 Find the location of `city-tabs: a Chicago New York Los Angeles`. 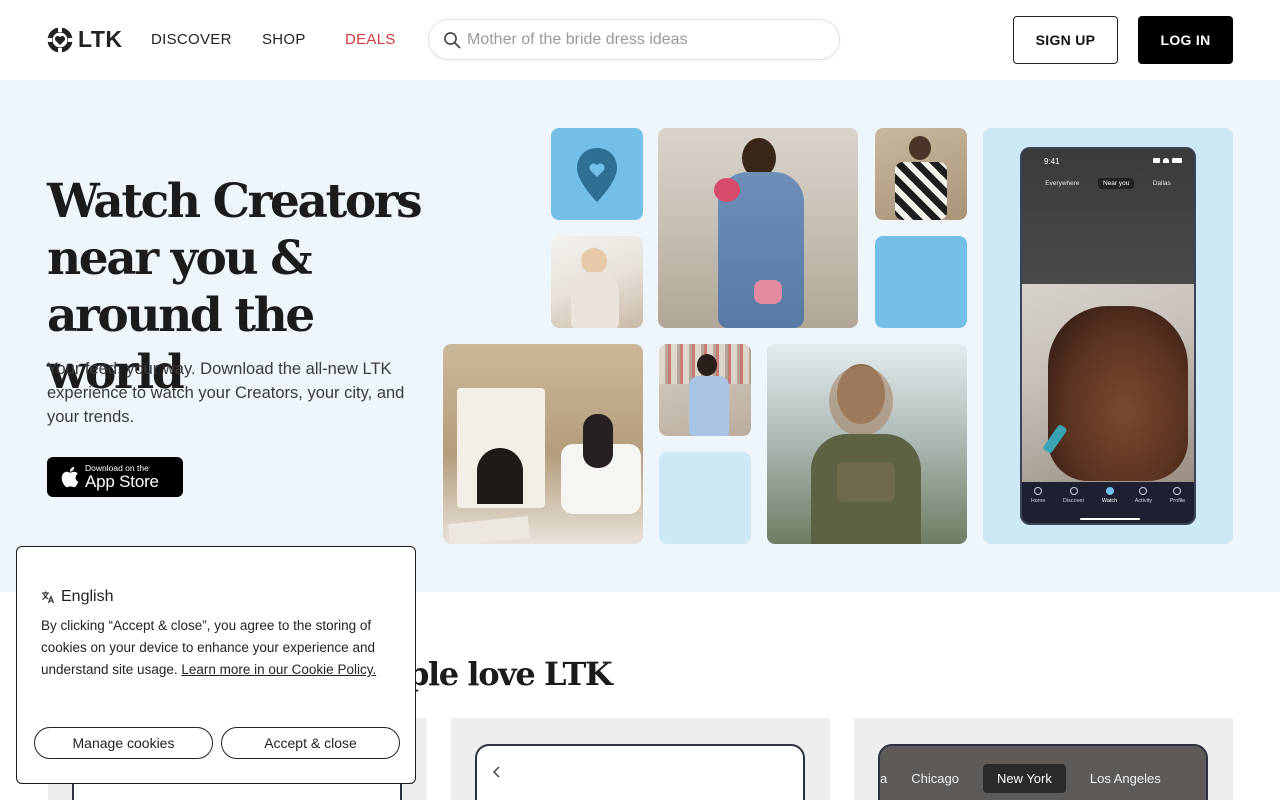

city-tabs: a Chicago New York Los Angeles is located at coordinates (1043, 778).